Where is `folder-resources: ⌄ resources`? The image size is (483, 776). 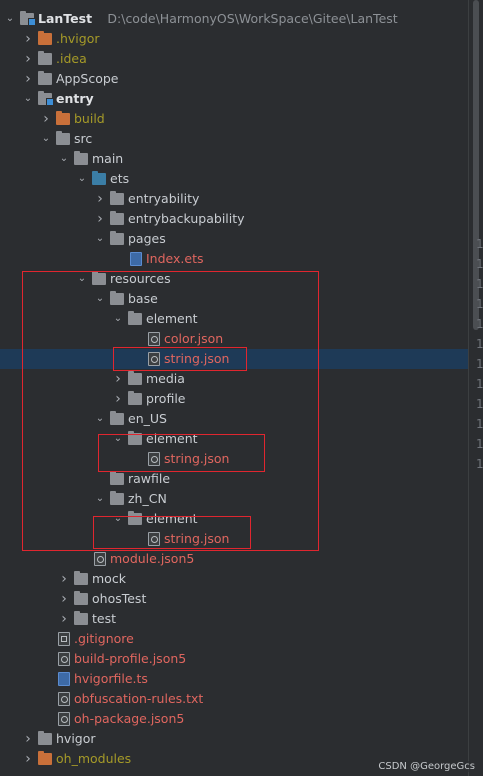
folder-resources: ⌄ resources is located at coordinates (234, 279).